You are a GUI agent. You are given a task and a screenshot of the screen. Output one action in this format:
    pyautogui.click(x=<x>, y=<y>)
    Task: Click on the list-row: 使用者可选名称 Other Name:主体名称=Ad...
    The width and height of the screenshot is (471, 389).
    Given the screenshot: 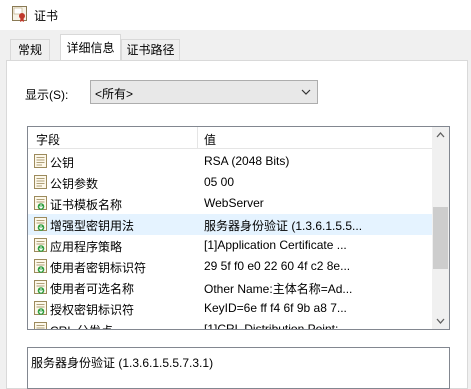 What is the action you would take?
    pyautogui.click(x=230, y=287)
    